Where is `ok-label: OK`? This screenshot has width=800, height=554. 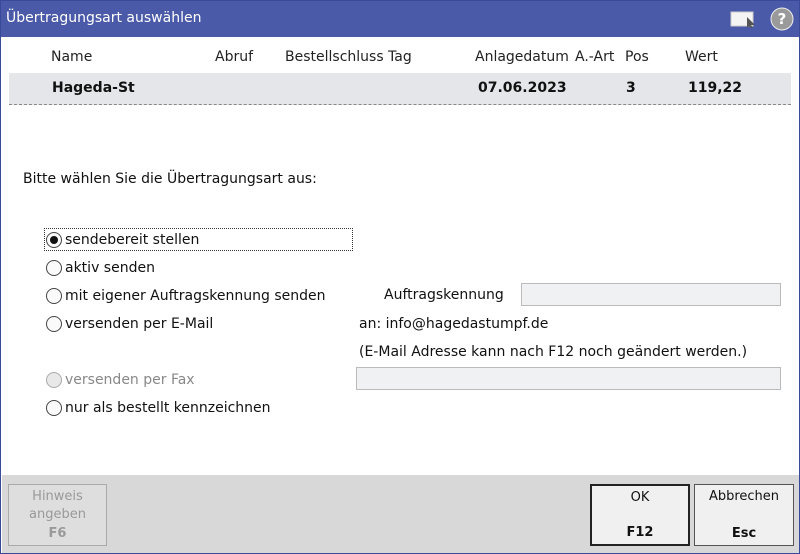
ok-label: OK is located at coordinates (640, 497).